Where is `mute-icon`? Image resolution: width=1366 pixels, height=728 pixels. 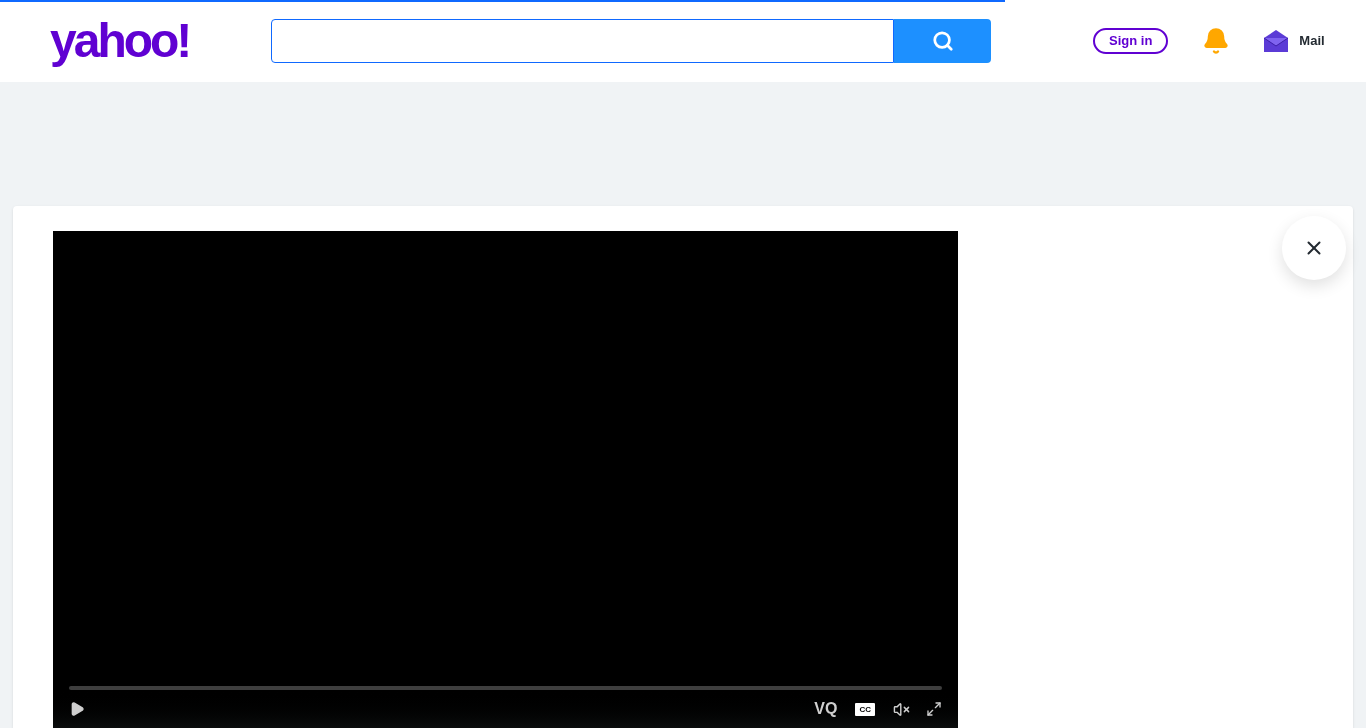
mute-icon is located at coordinates (901, 709).